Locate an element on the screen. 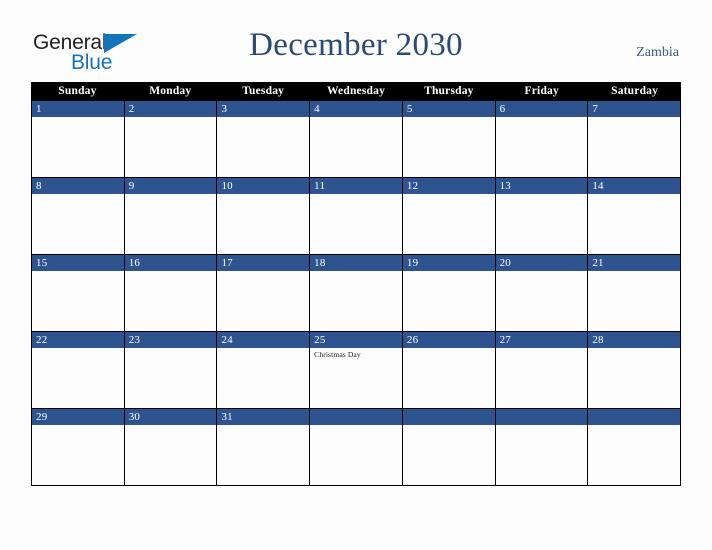 The width and height of the screenshot is (712, 550). day-number: 21 is located at coordinates (598, 263).